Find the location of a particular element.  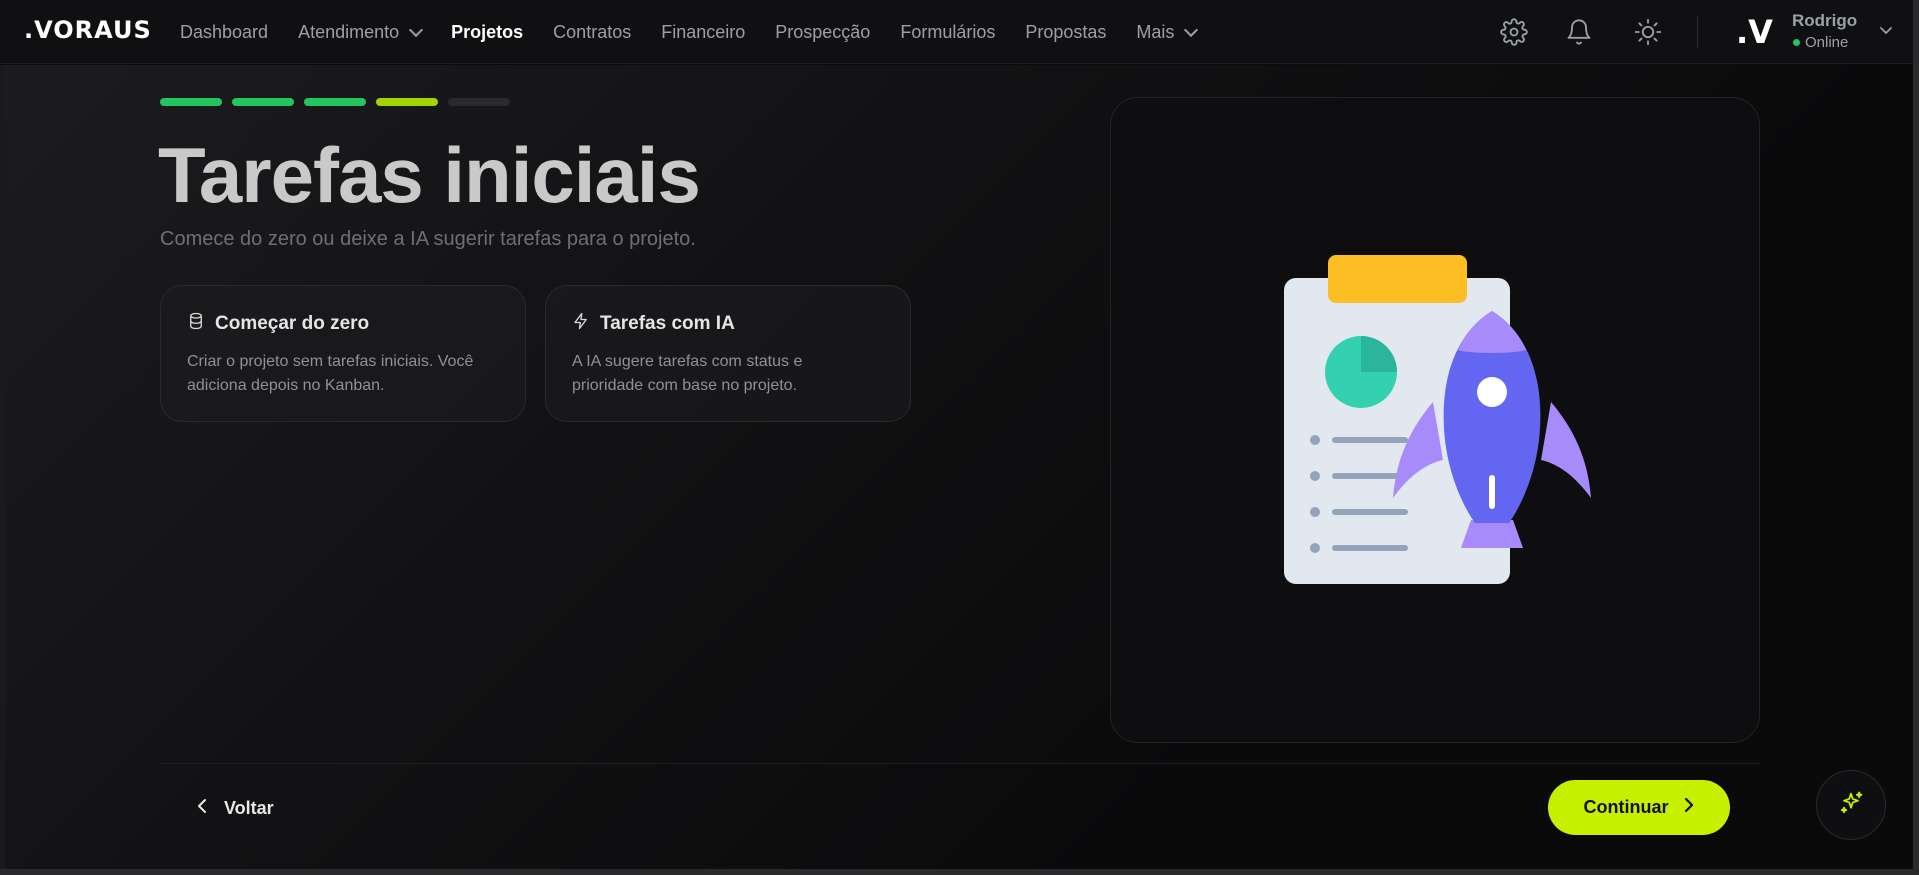

option-card-title: Começar do zero is located at coordinates (343, 324).